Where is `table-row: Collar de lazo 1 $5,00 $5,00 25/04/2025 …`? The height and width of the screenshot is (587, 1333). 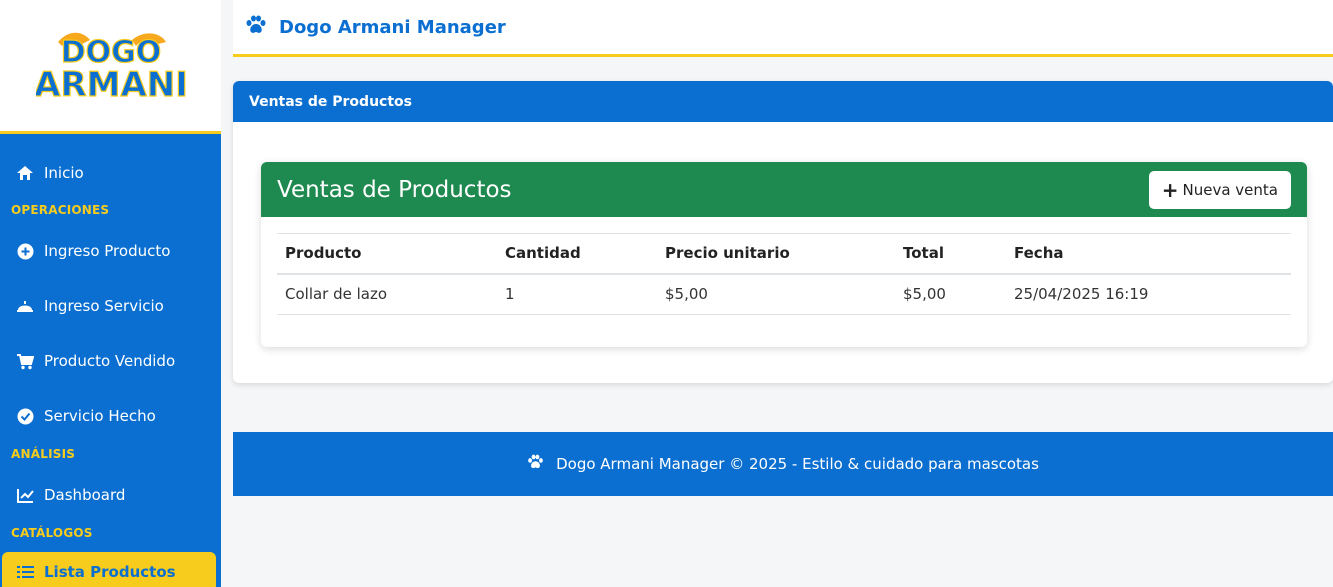 table-row: Collar de lazo 1 $5,00 $5,00 25/04/2025 … is located at coordinates (784, 294).